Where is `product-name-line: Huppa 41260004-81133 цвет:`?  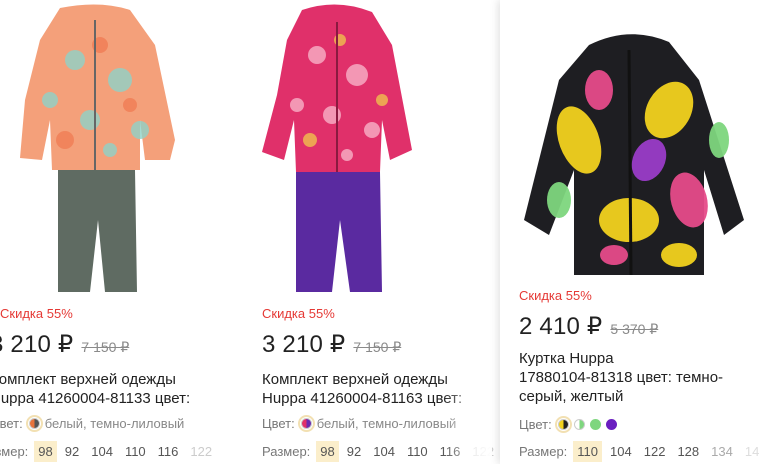 product-name-line: Huppa 41260004-81133 цвет: is located at coordinates (110, 398).